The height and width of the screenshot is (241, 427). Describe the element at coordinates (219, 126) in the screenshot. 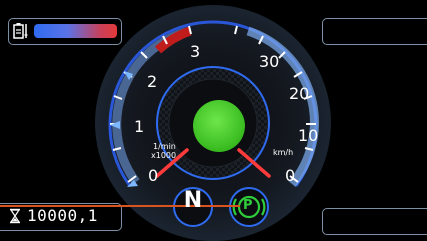

I see `status-indicator-lamp` at that location.